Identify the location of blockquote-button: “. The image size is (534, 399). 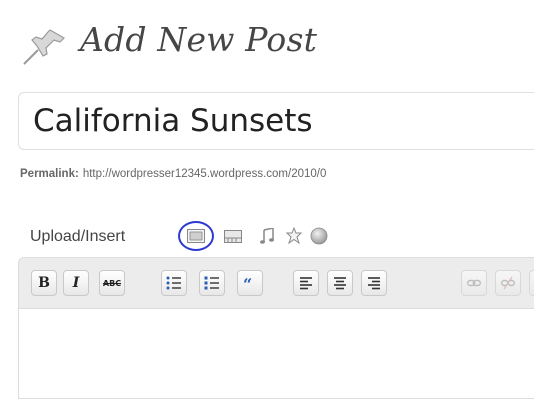
(250, 283).